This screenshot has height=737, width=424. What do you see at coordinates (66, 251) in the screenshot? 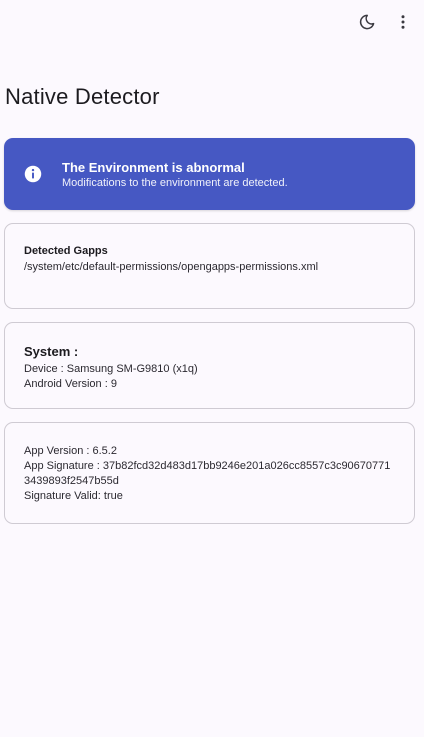
I see `gapps-title: Detected Gapps` at bounding box center [66, 251].